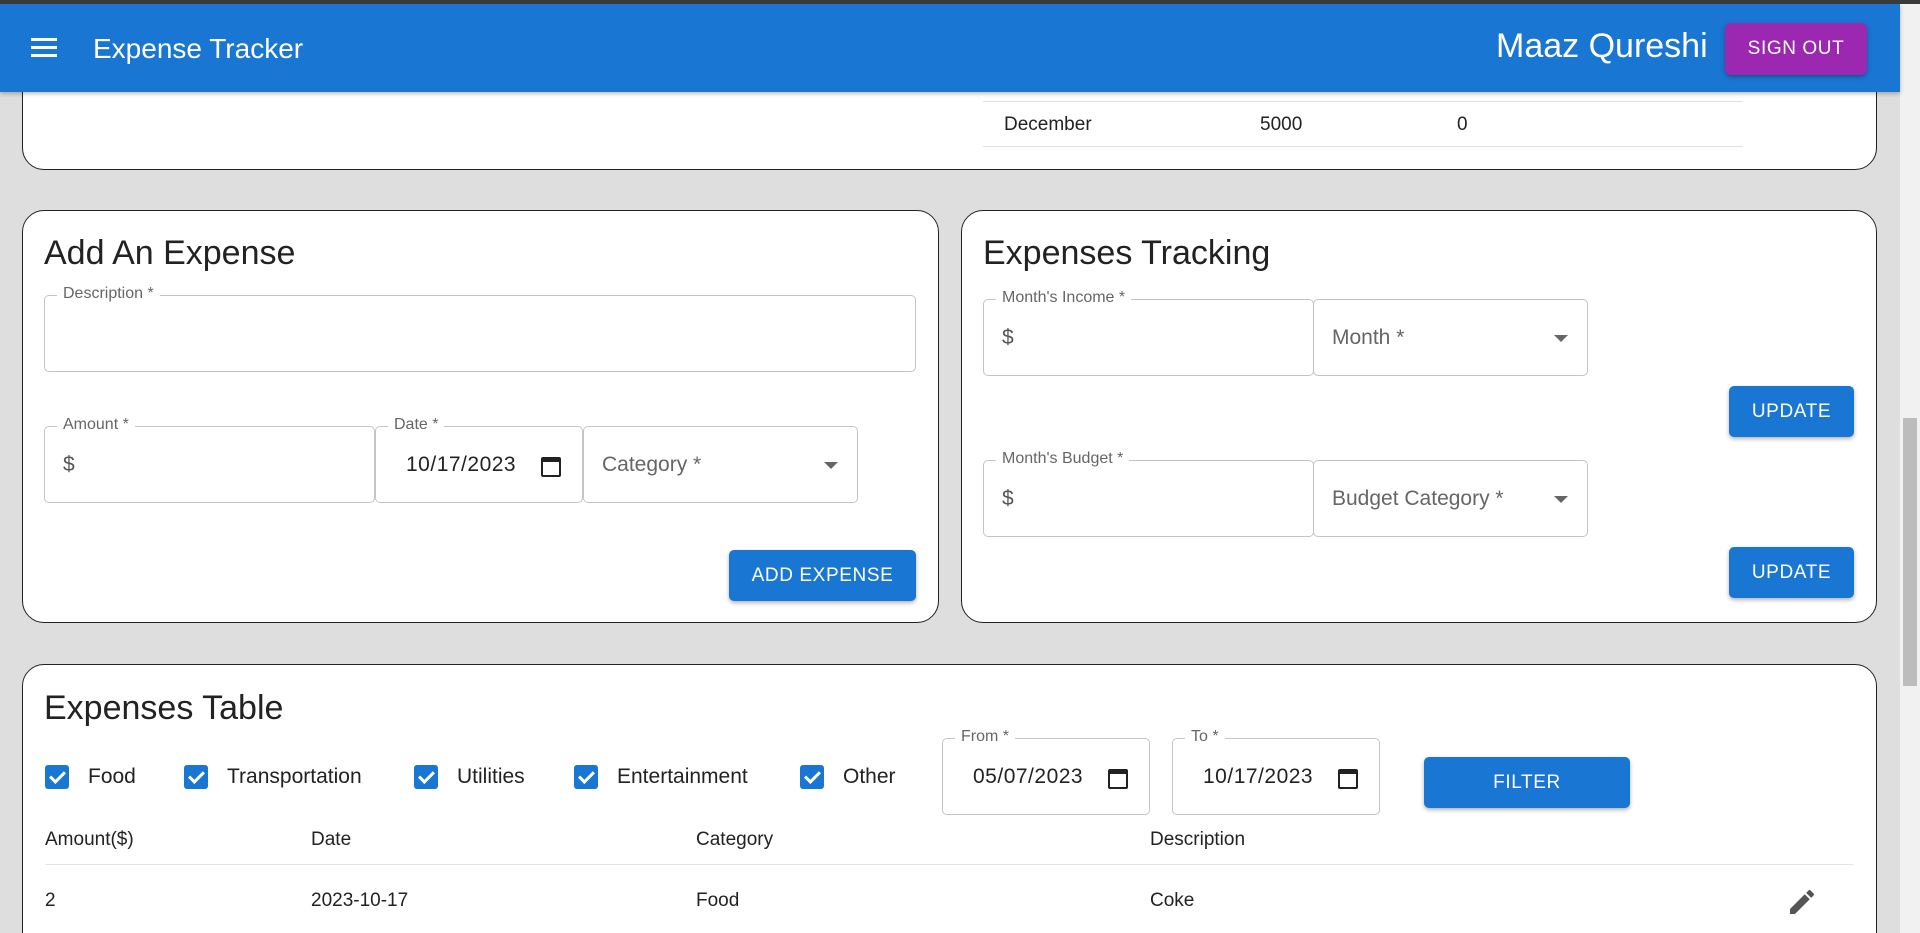  What do you see at coordinates (1418, 498) in the screenshot?
I see `budget-category-placeholder: Budget Category *` at bounding box center [1418, 498].